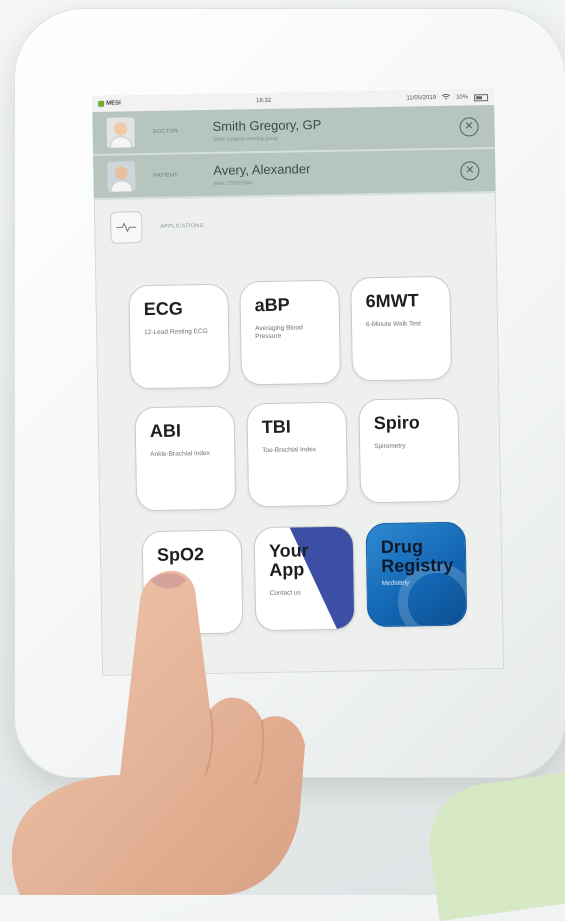 The width and height of the screenshot is (565, 921). What do you see at coordinates (262, 169) in the screenshot?
I see `patient-name: Avery, Alexander` at bounding box center [262, 169].